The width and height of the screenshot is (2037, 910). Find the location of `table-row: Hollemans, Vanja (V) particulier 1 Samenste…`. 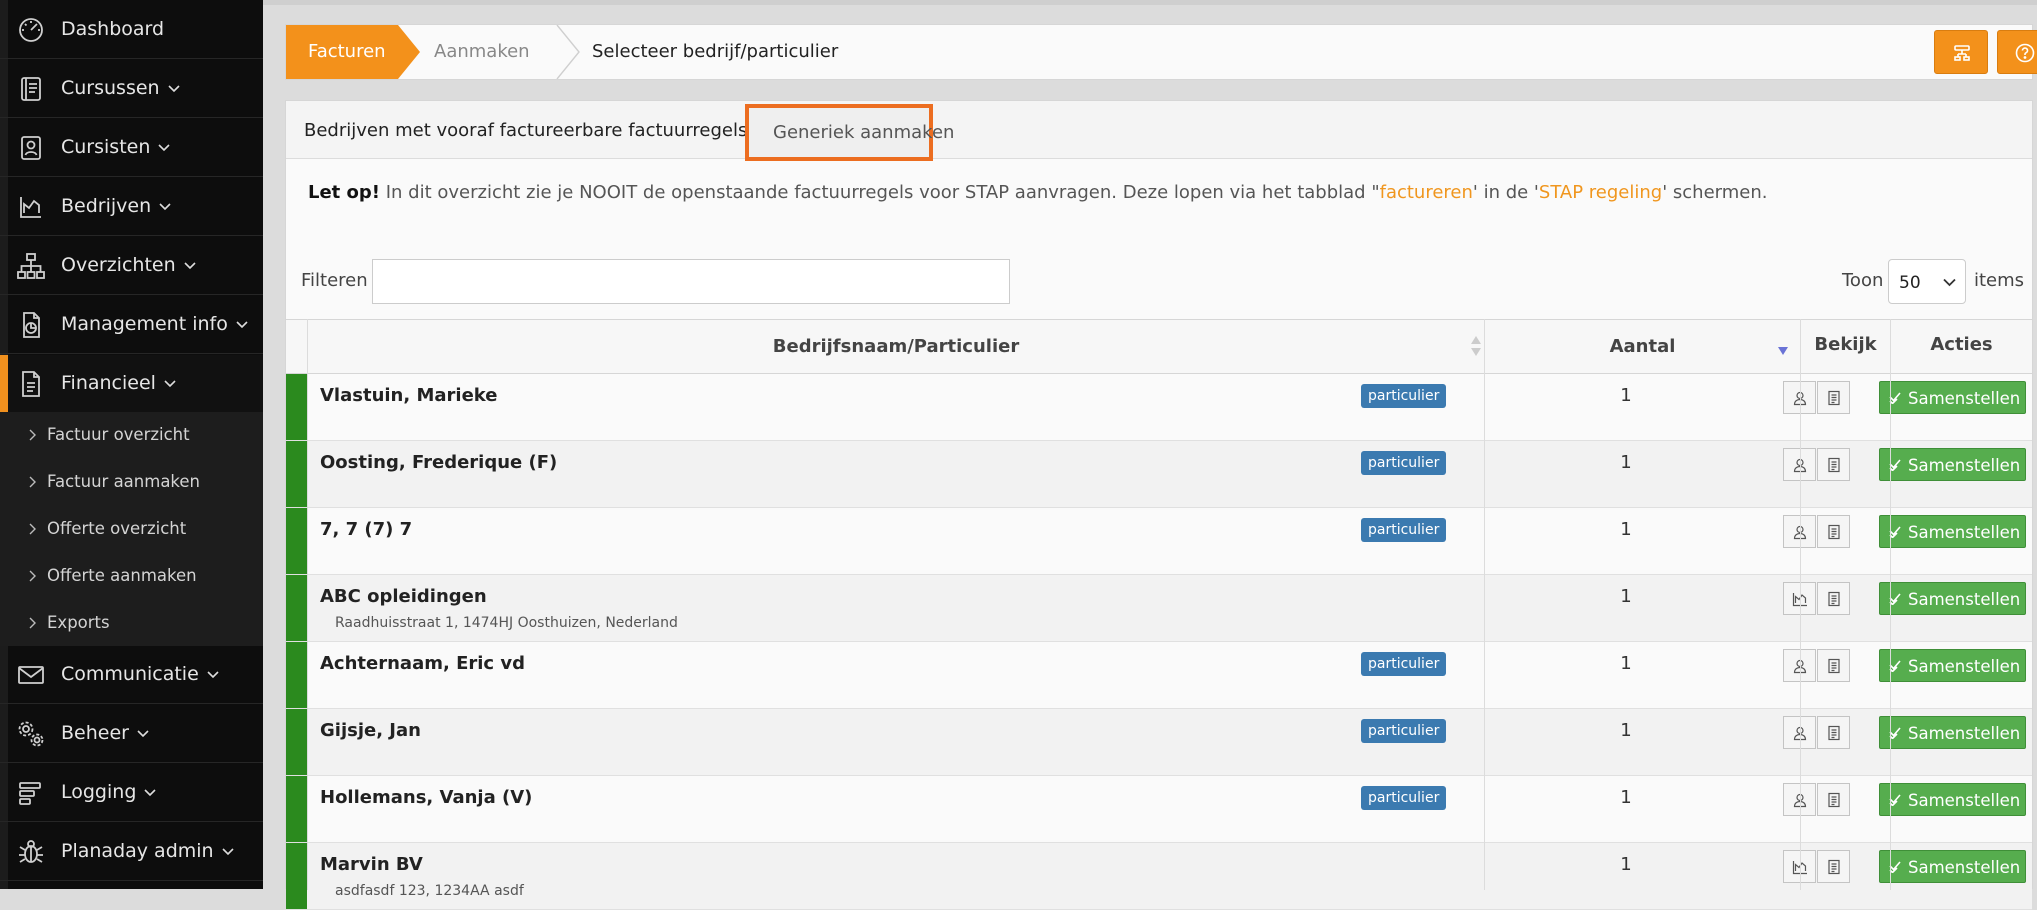

table-row: Hollemans, Vanja (V) particulier 1 Samenste… is located at coordinates (1159, 809).